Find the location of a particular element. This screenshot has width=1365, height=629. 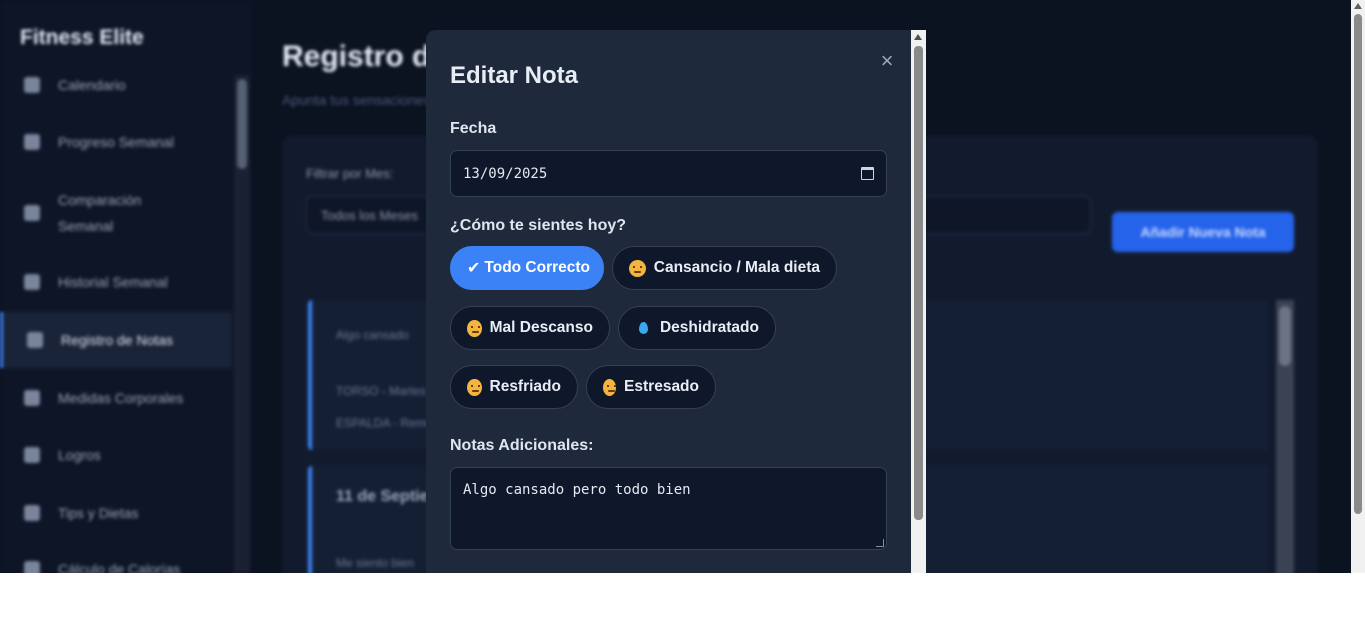

sidebar-item-historial: Historial Semanal is located at coordinates (116, 282).